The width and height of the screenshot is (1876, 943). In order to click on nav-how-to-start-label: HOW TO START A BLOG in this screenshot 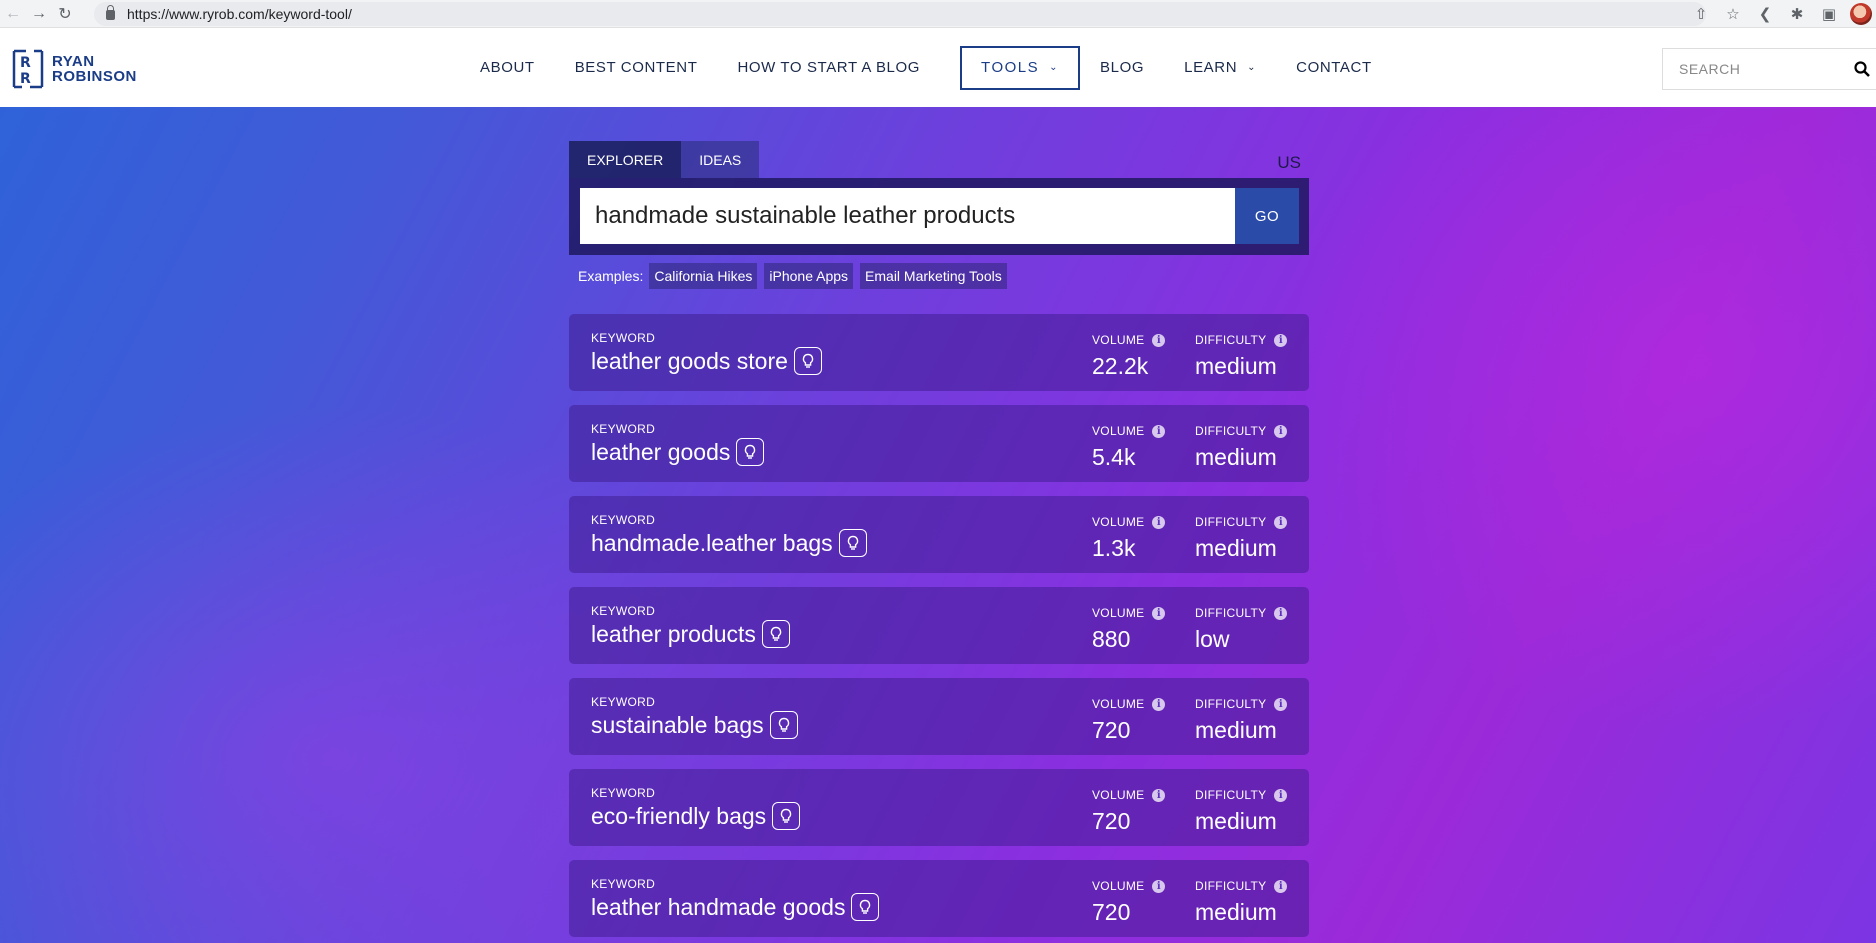, I will do `click(829, 67)`.